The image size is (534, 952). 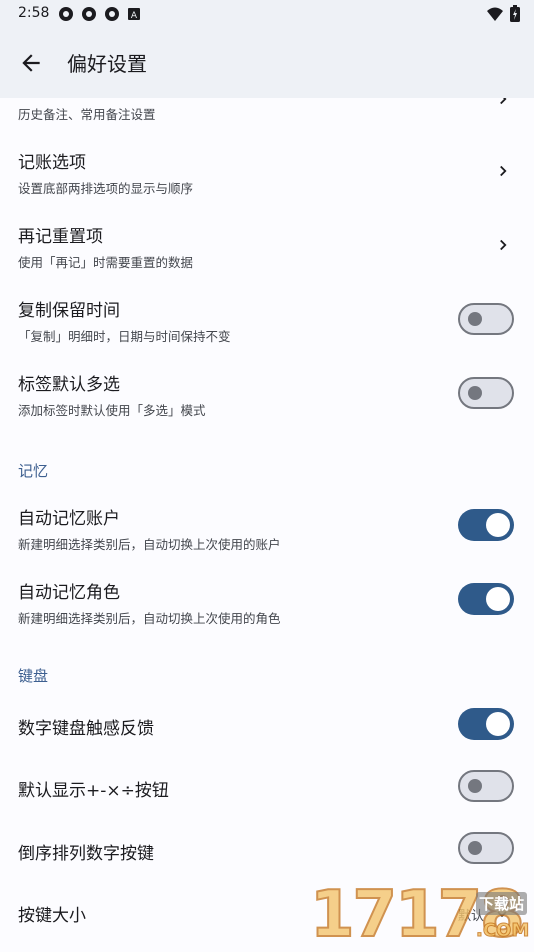 I want to click on watermark-domain: .COM, so click(x=502, y=931).